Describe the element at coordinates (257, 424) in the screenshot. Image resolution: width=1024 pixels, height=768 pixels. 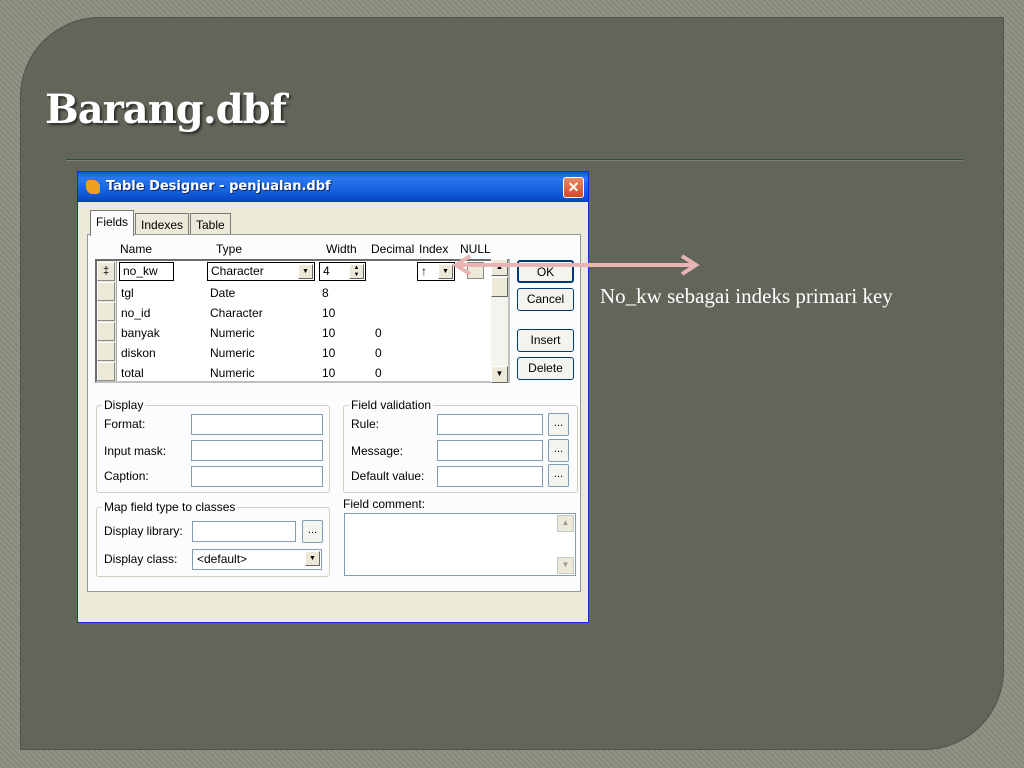
I see `format-input` at that location.